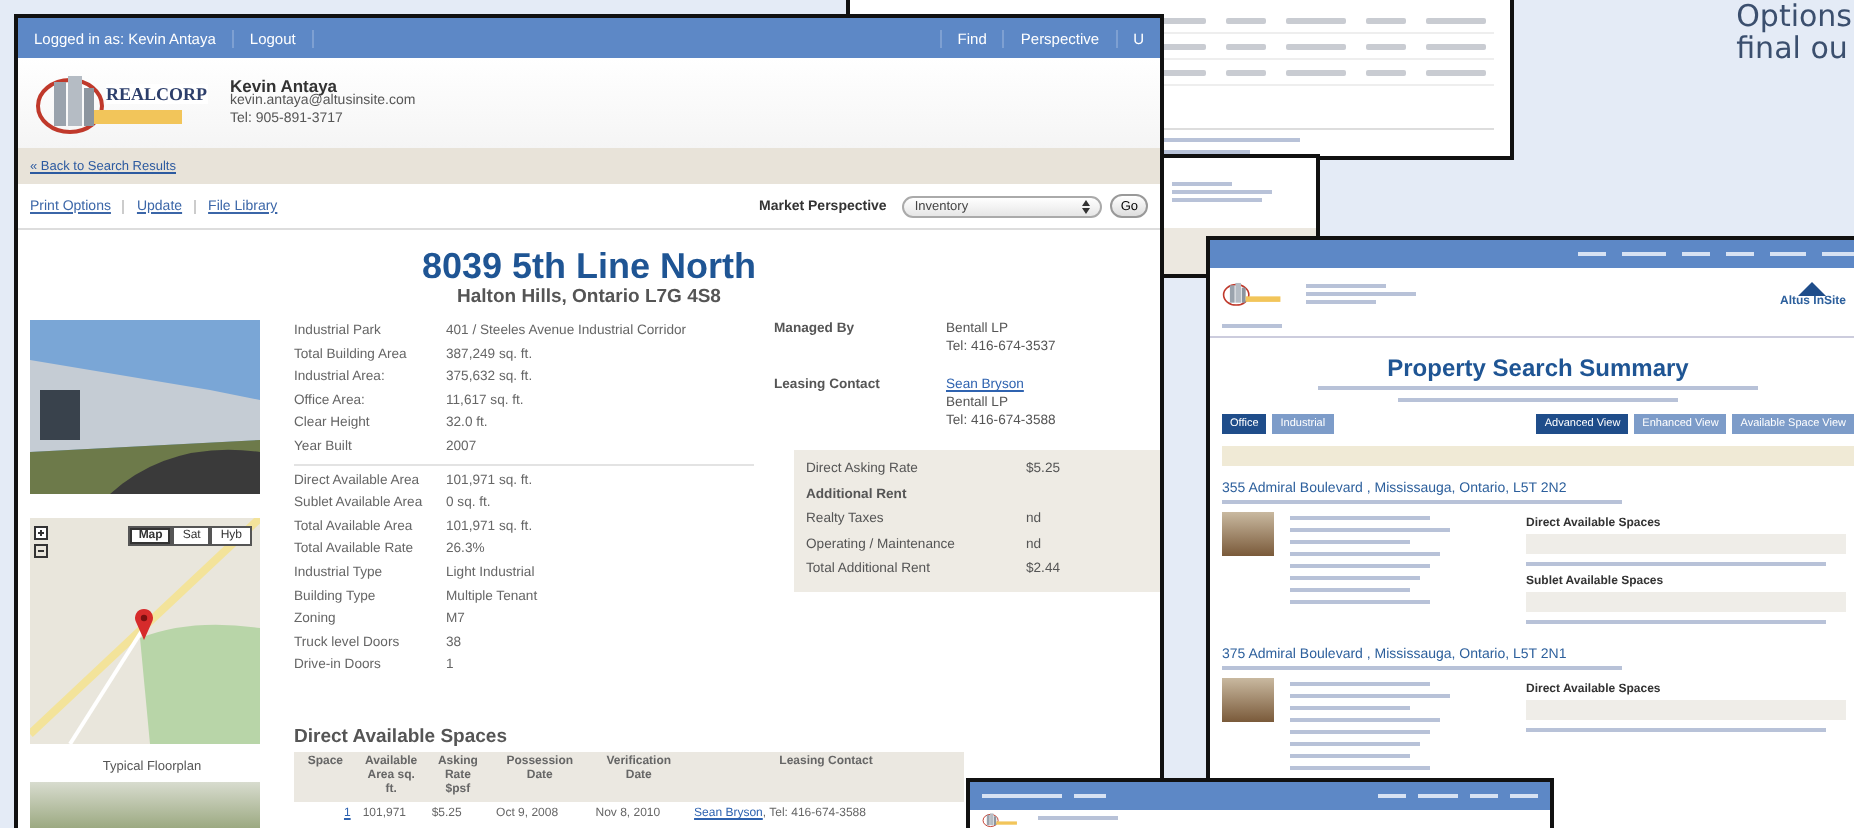 This screenshot has width=1854, height=828. Describe the element at coordinates (41, 542) in the screenshot. I see `zoom-controls-icon` at that location.